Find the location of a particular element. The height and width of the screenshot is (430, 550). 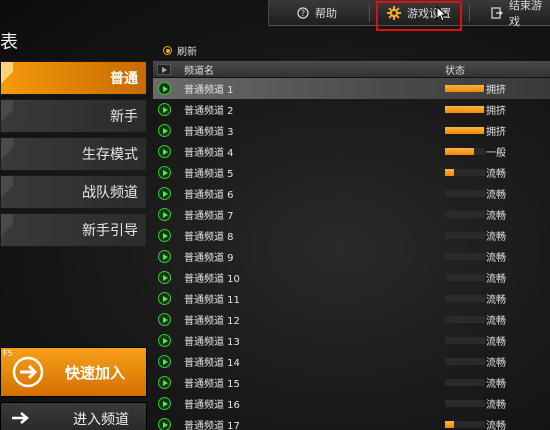

table-row: 普通频道 2 拥挤 is located at coordinates (351, 109).